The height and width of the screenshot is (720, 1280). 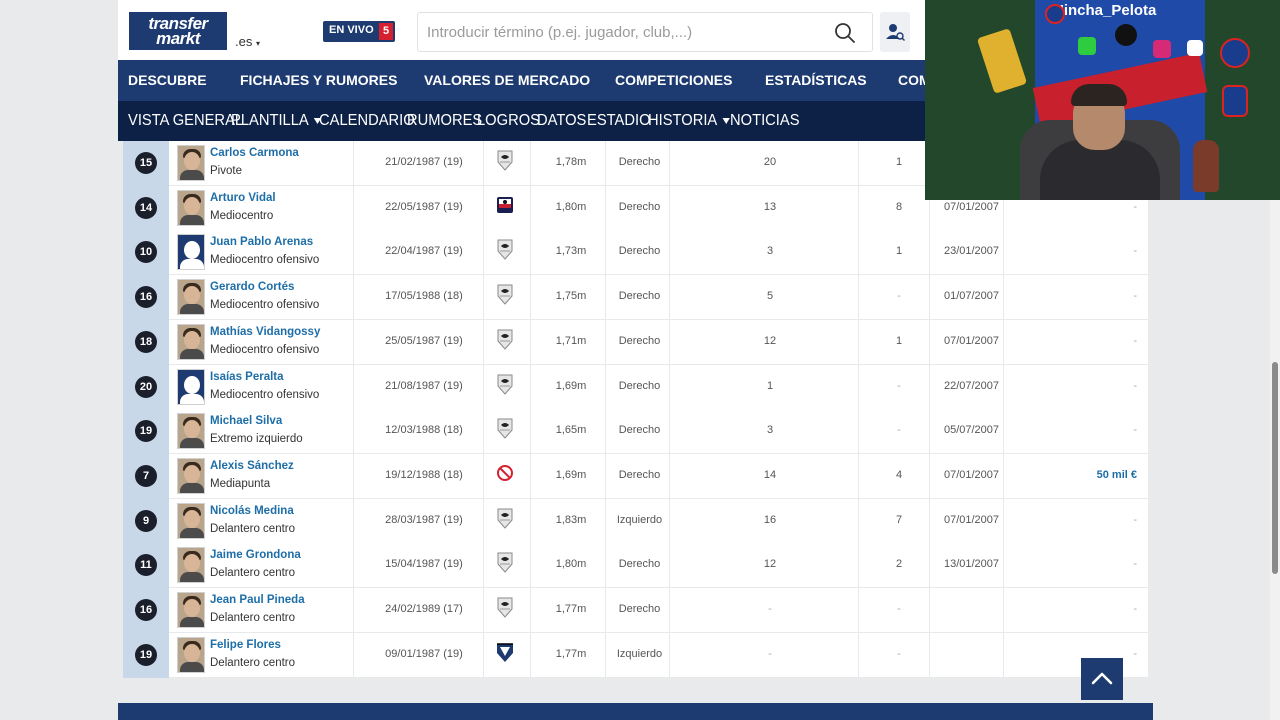 What do you see at coordinates (971, 430) in the screenshot?
I see `cell-joined: 05/07/2007` at bounding box center [971, 430].